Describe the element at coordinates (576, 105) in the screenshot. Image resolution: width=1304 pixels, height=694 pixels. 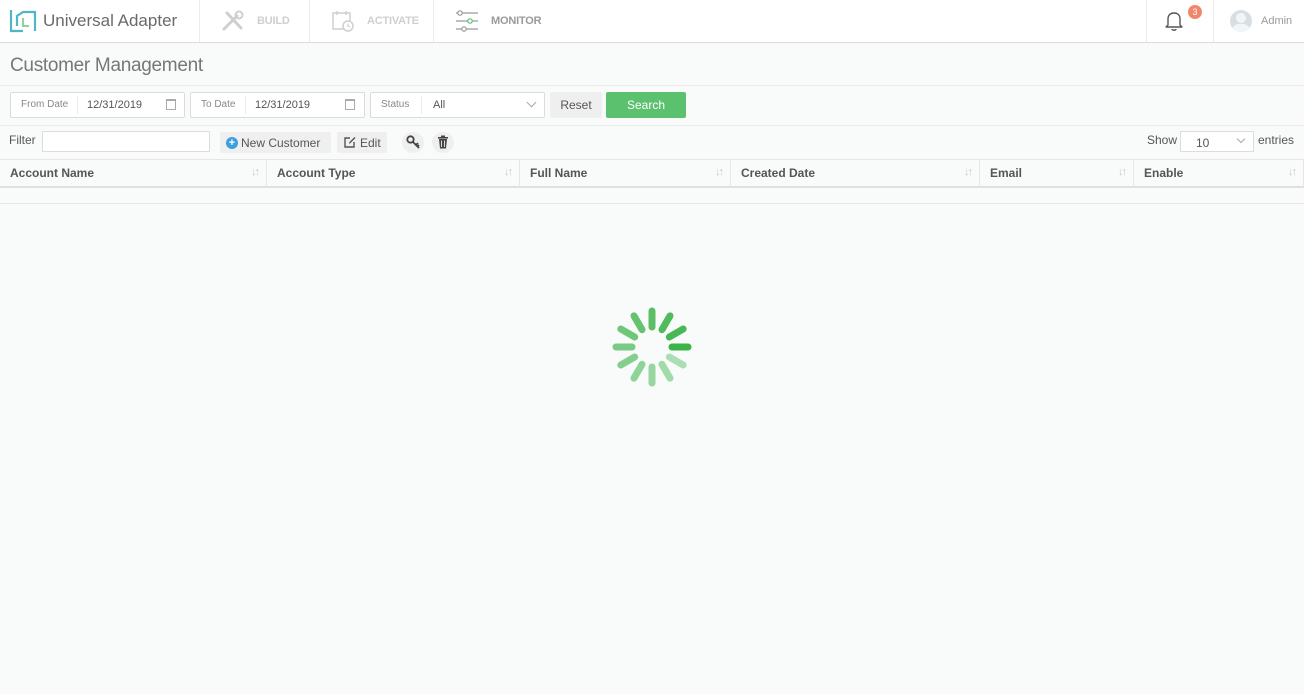
I see `reset-button: Reset` at that location.